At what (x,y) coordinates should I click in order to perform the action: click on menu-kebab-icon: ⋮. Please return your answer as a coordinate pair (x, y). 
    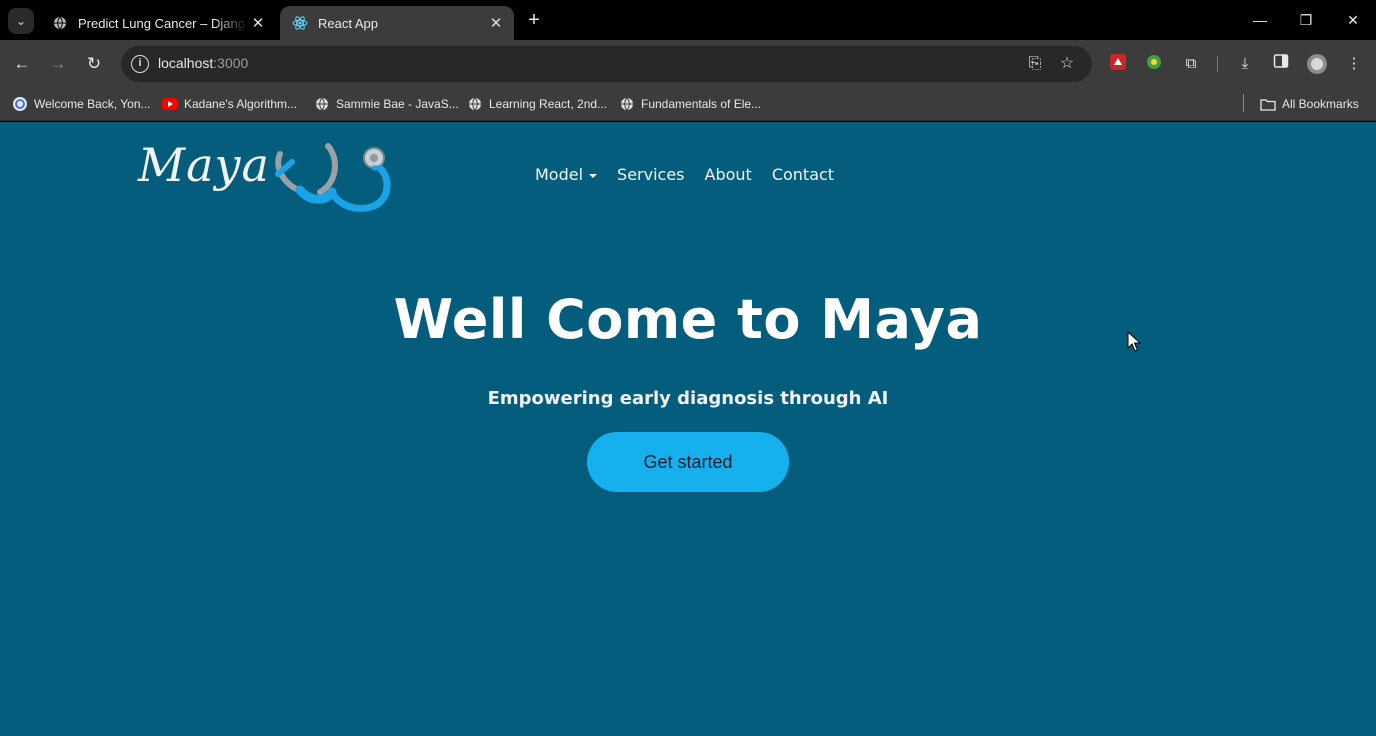
    Looking at the image, I should click on (1354, 64).